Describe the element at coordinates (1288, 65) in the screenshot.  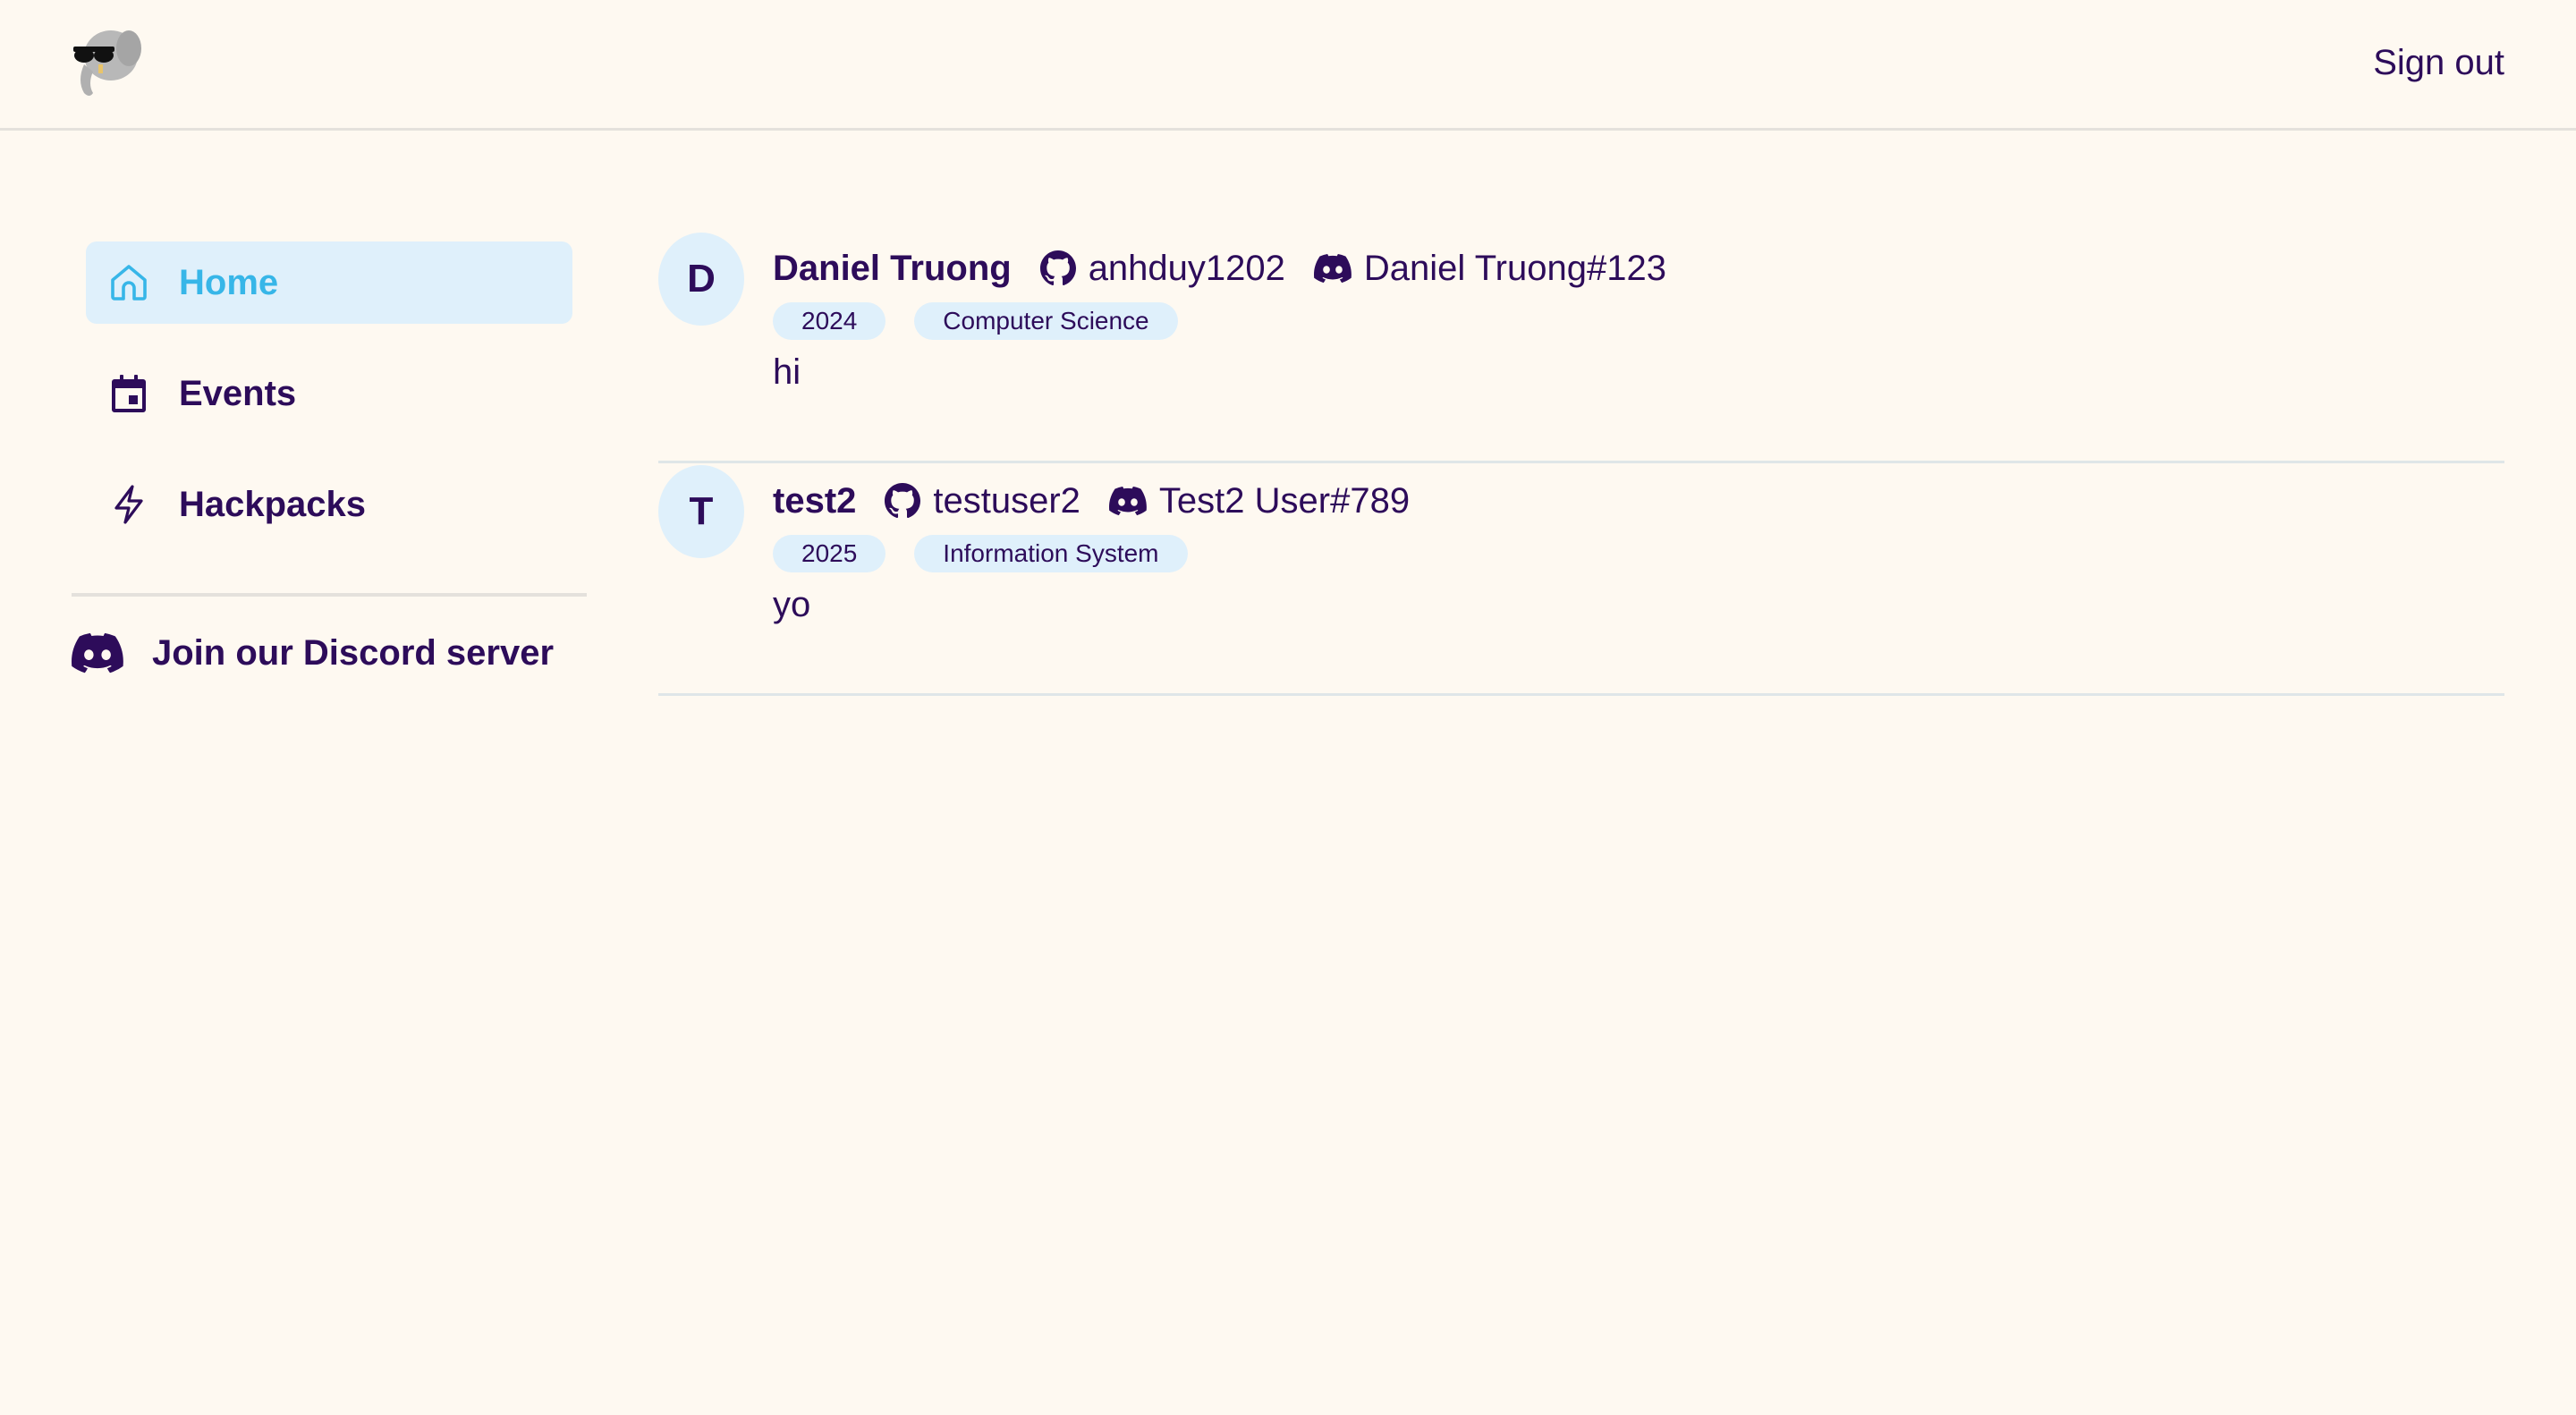
I see `top-header: Sign out` at that location.